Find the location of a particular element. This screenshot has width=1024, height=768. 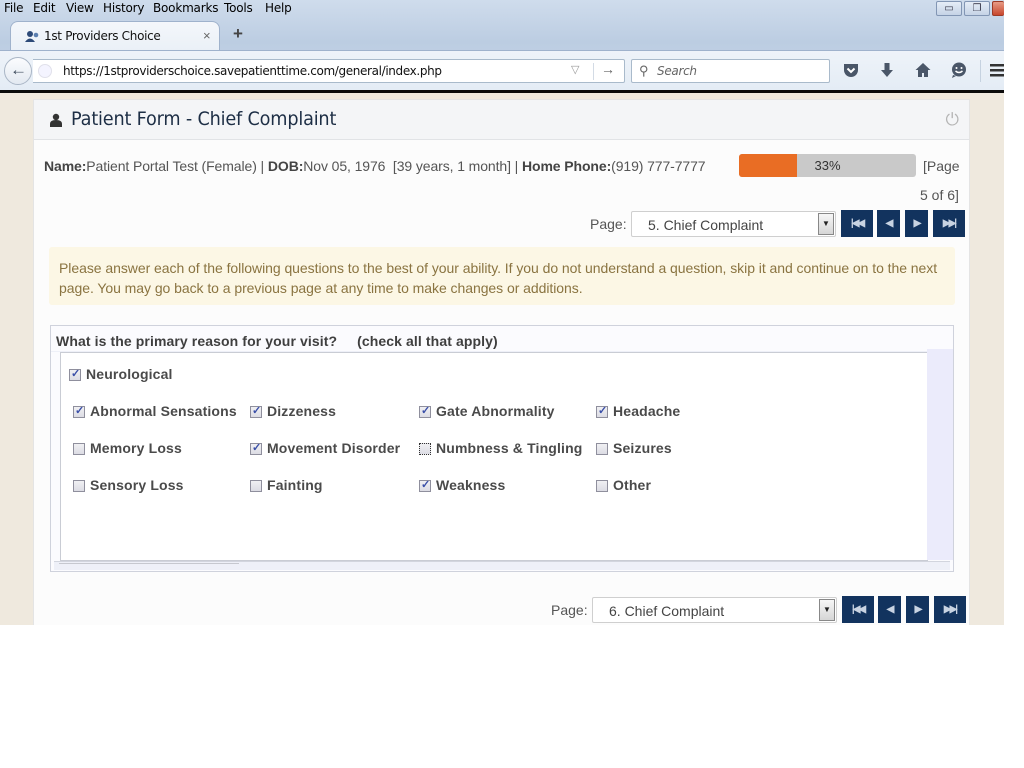

restore-button: ❐ is located at coordinates (977, 8).